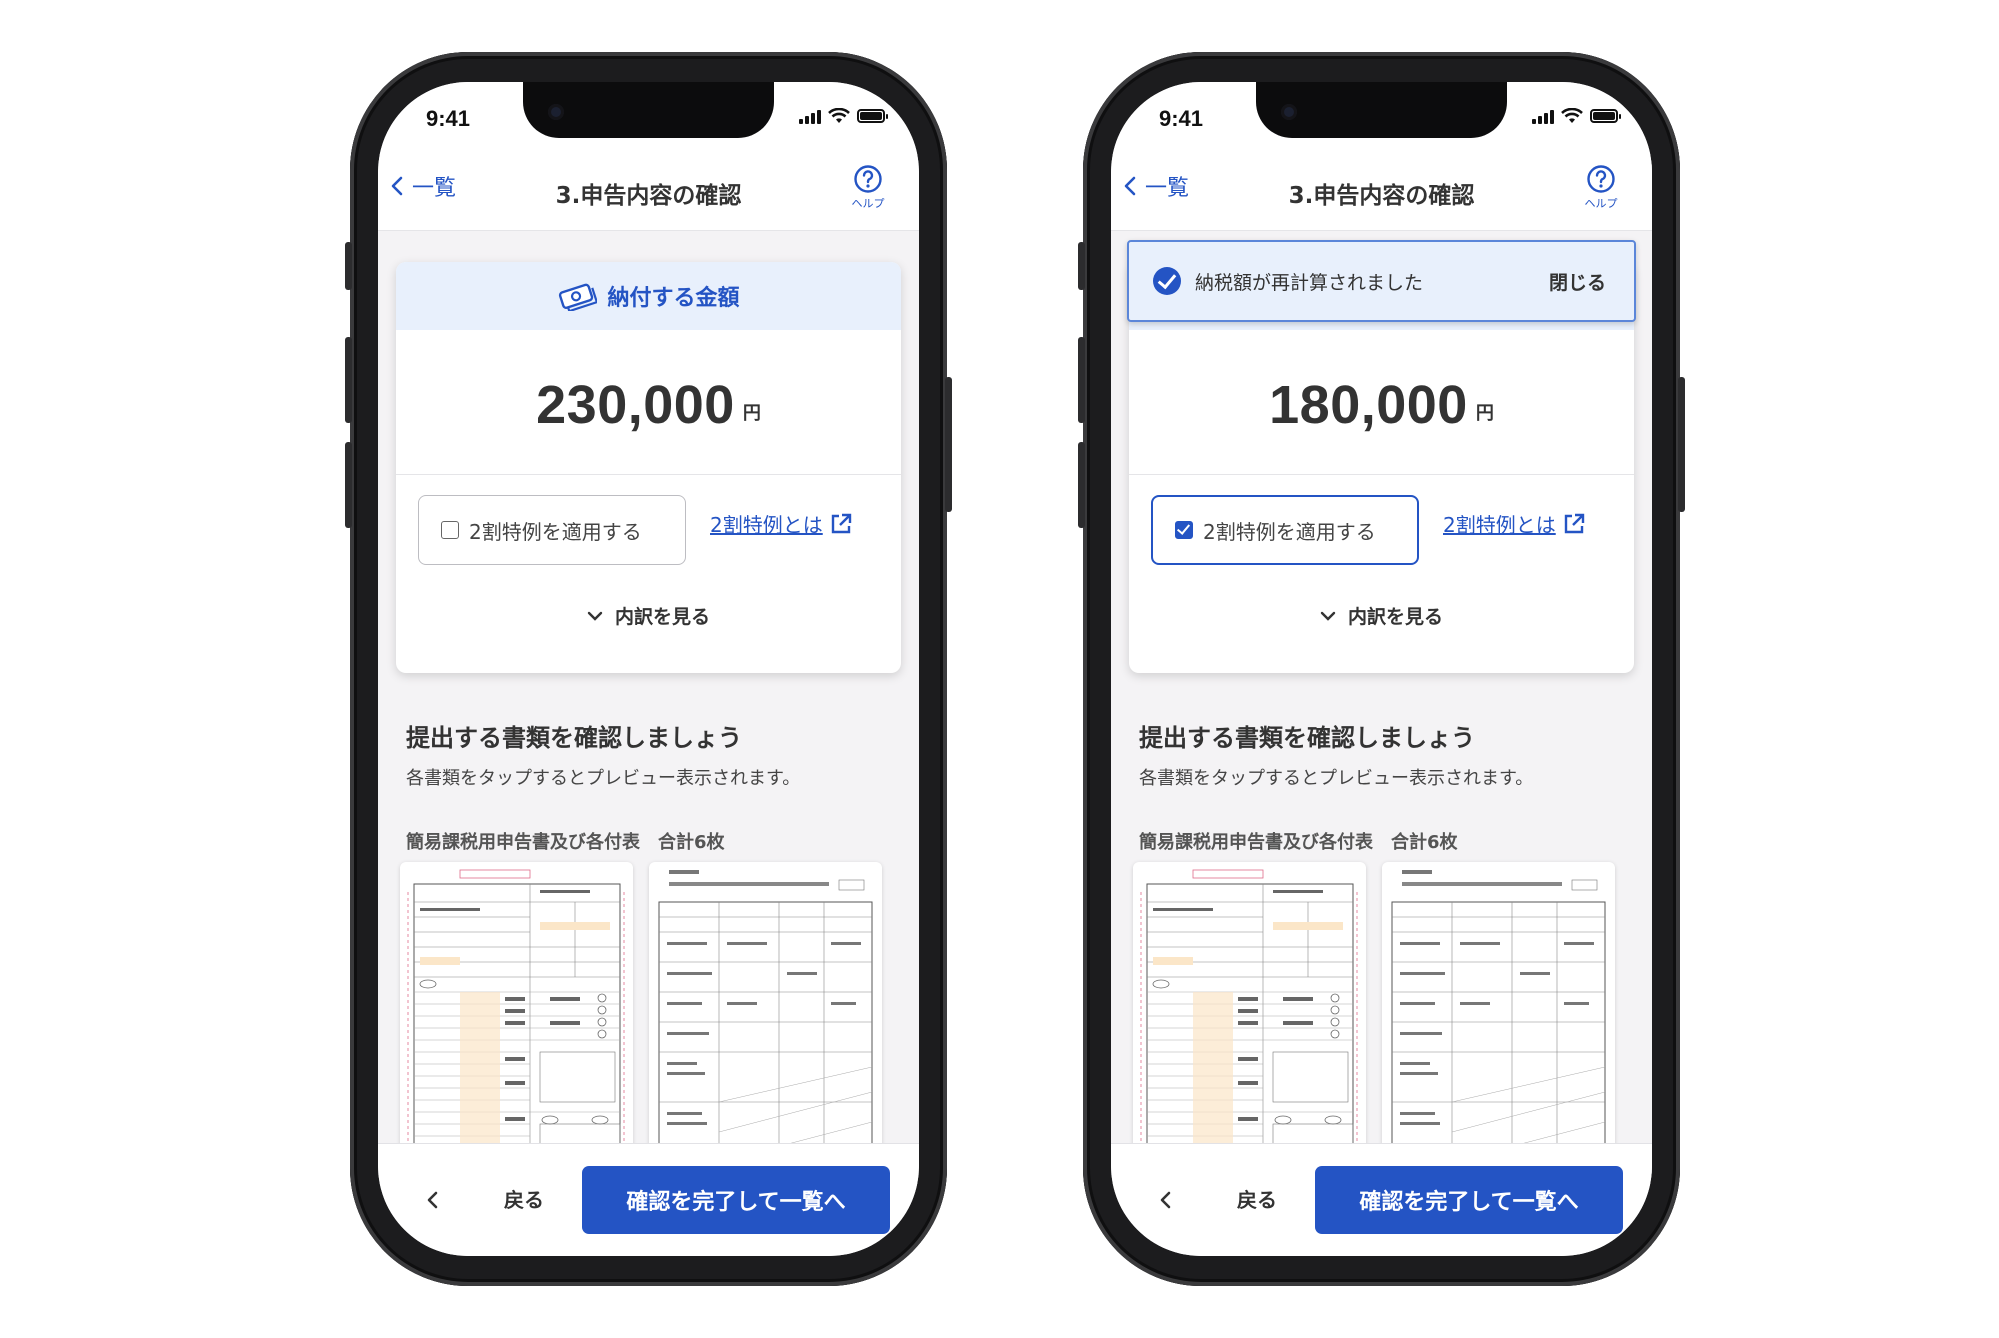 The width and height of the screenshot is (1999, 1338). I want to click on checkbox-checked-icon, so click(1184, 530).